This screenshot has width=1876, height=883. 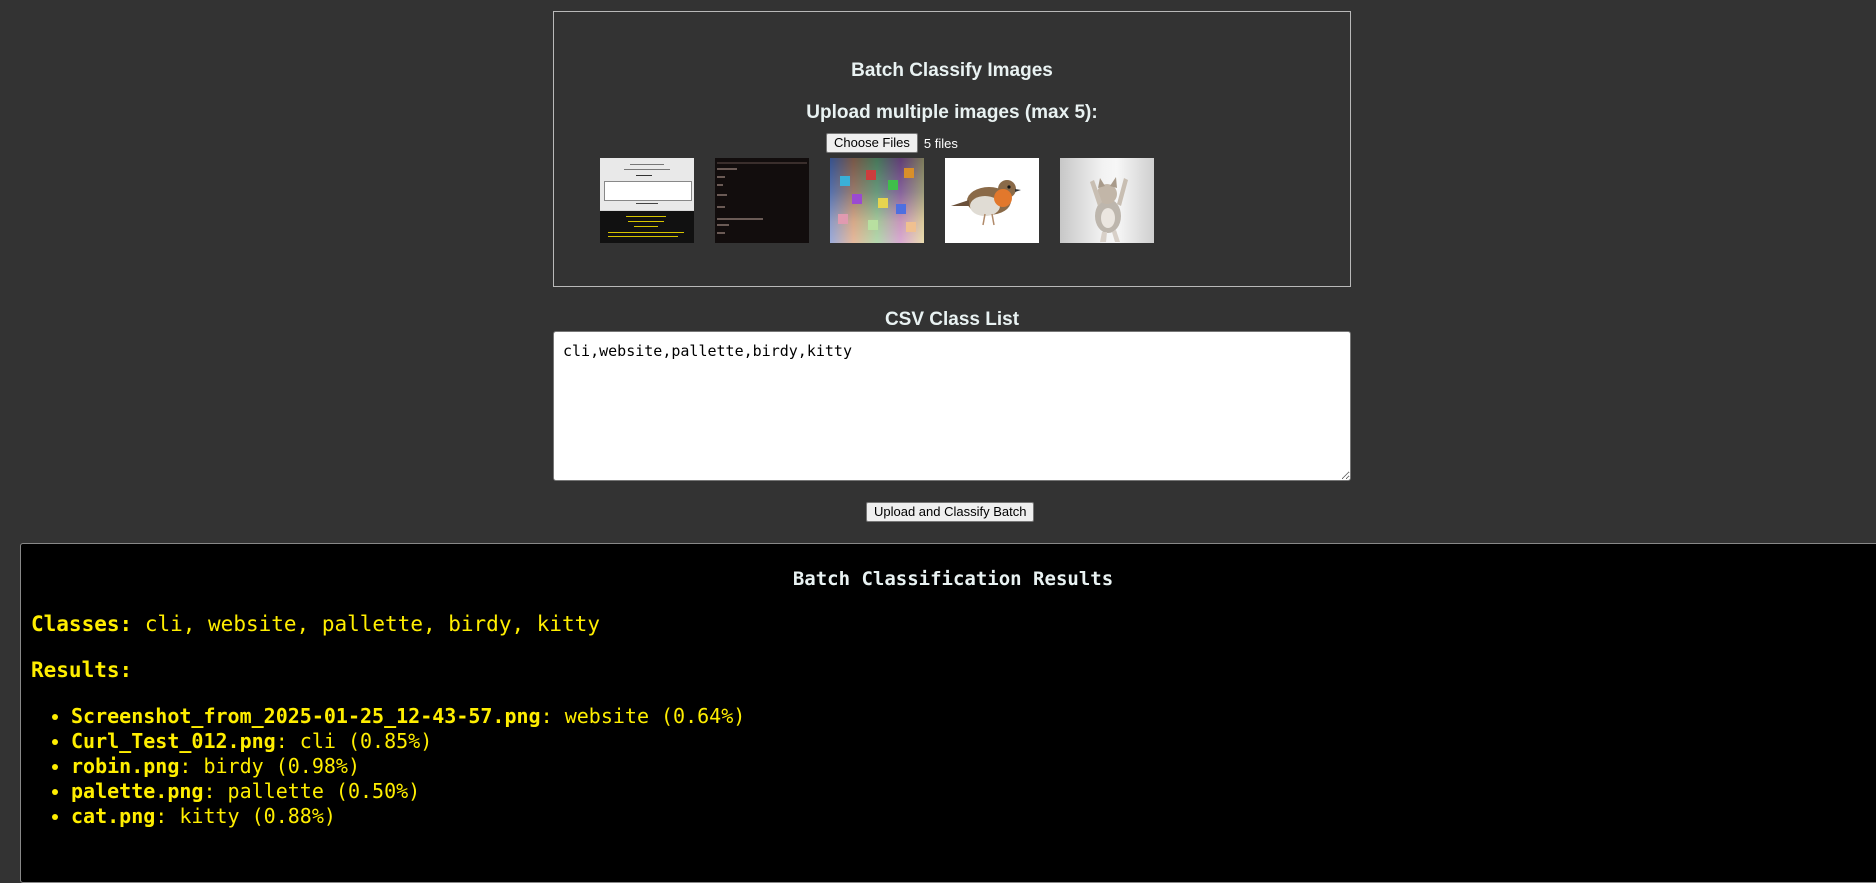 What do you see at coordinates (952, 70) in the screenshot?
I see `upload-panel-title: Batch Classify Images` at bounding box center [952, 70].